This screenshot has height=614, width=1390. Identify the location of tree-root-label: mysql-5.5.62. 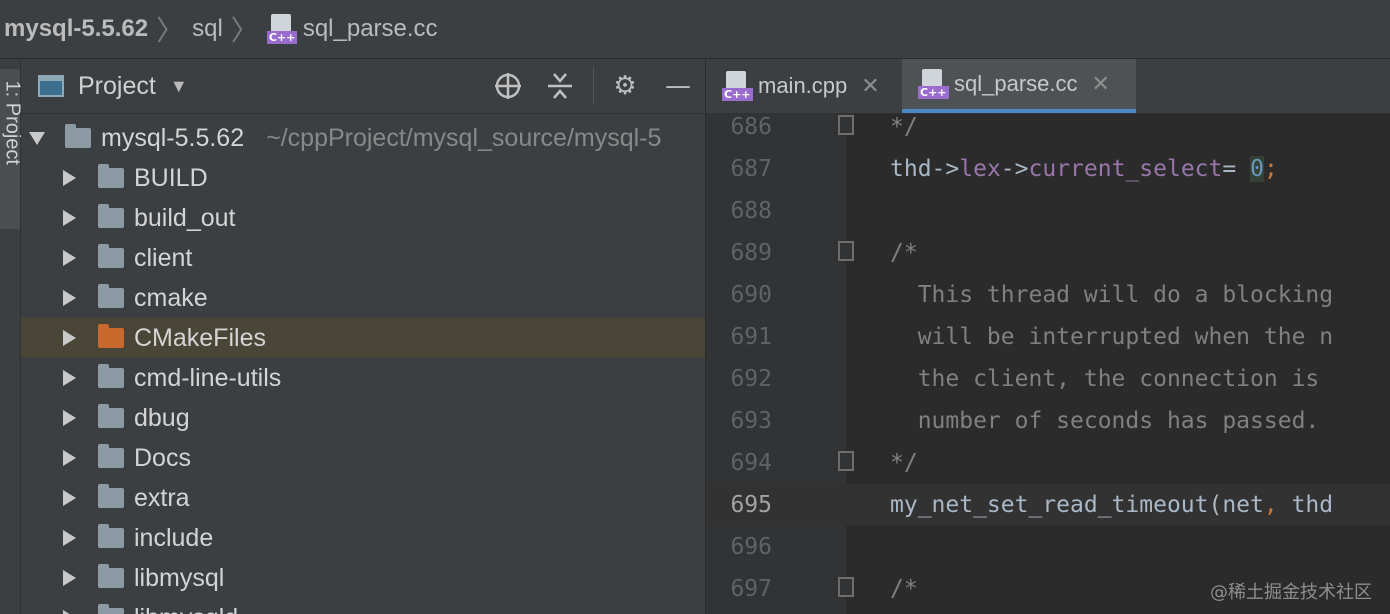
(173, 137).